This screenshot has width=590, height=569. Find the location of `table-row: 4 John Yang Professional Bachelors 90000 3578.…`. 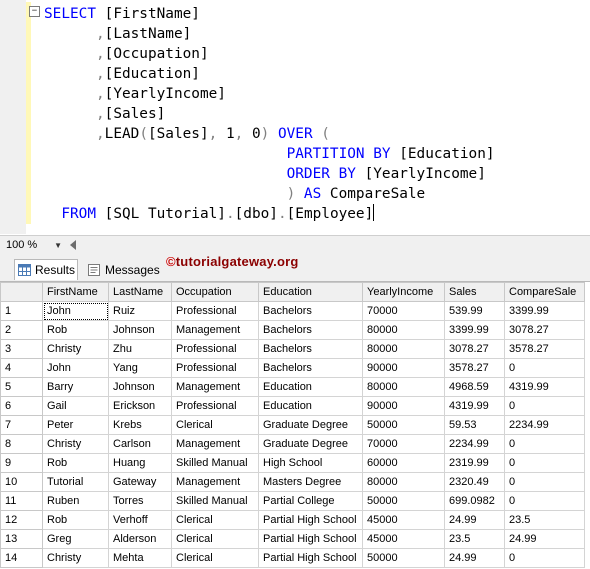

table-row: 4 John Yang Professional Bachelors 90000 3578.… is located at coordinates (292, 368).